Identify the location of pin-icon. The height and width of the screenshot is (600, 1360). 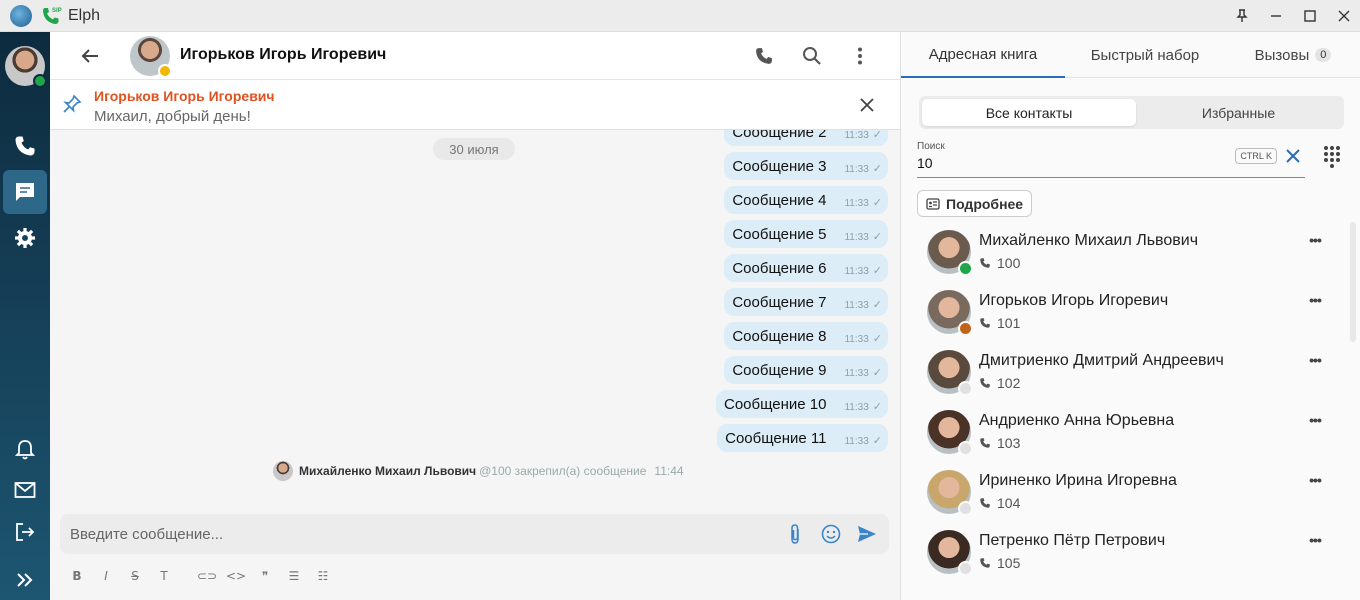
(1242, 15).